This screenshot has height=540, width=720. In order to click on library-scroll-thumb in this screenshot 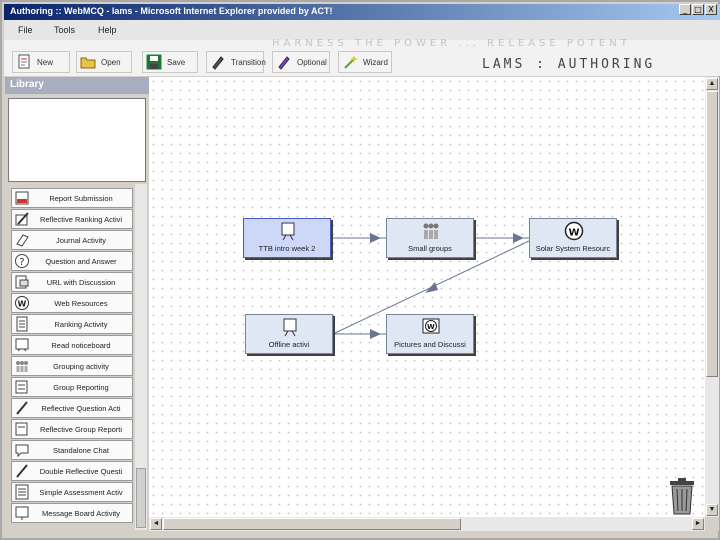, I will do `click(141, 498)`.